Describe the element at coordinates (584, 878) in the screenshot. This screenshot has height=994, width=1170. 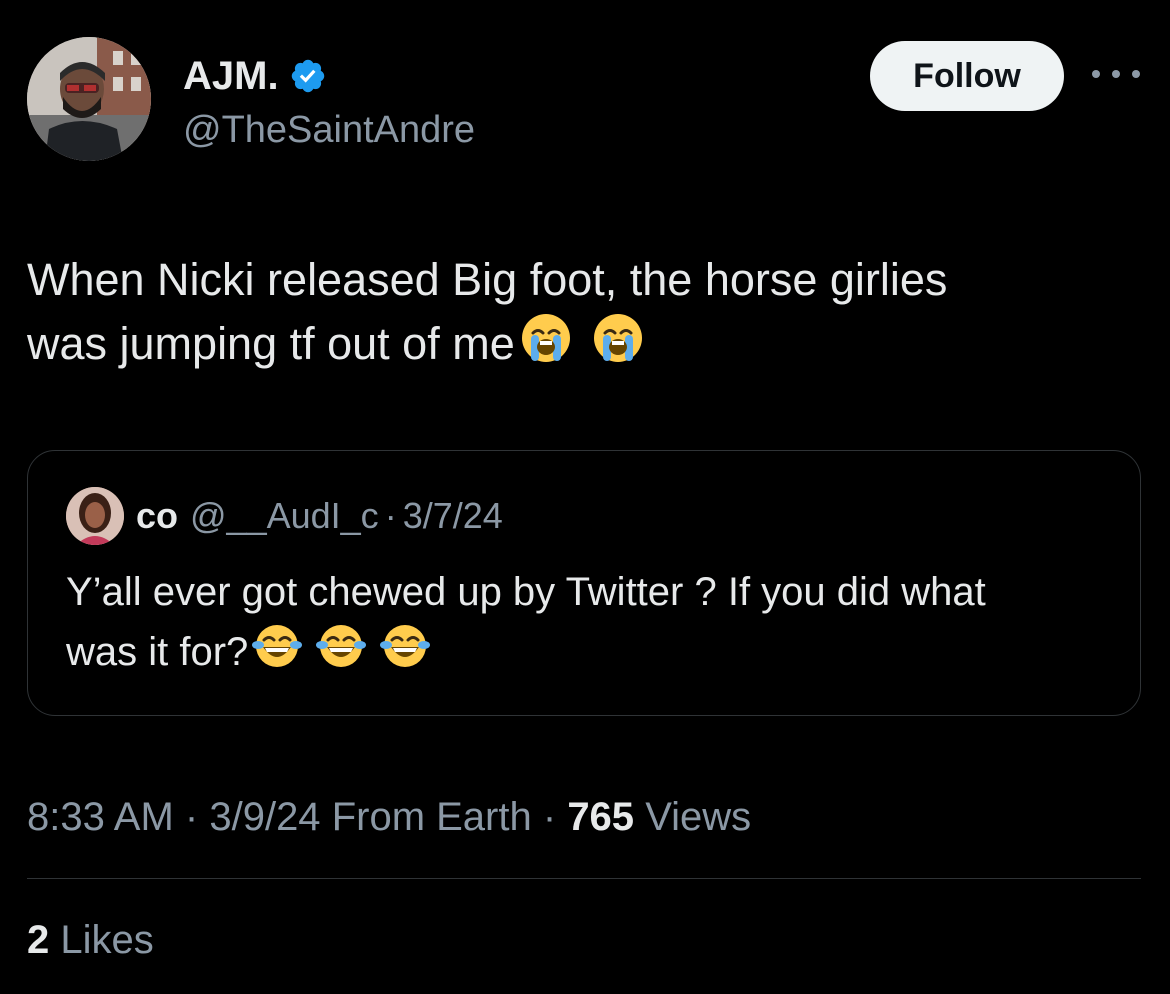
I see `divider` at that location.